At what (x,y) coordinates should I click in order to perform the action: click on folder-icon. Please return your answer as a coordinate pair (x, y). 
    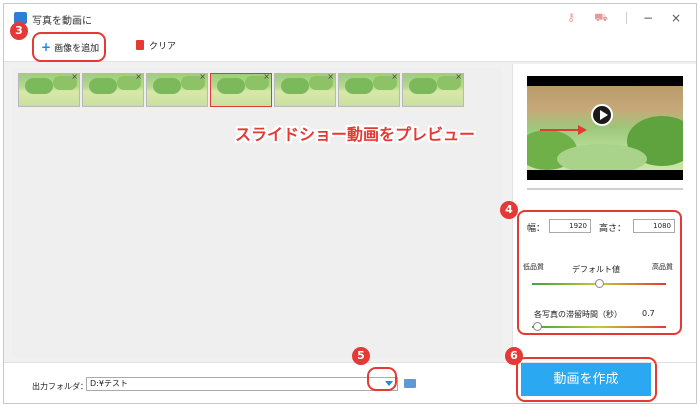
    Looking at the image, I should click on (410, 383).